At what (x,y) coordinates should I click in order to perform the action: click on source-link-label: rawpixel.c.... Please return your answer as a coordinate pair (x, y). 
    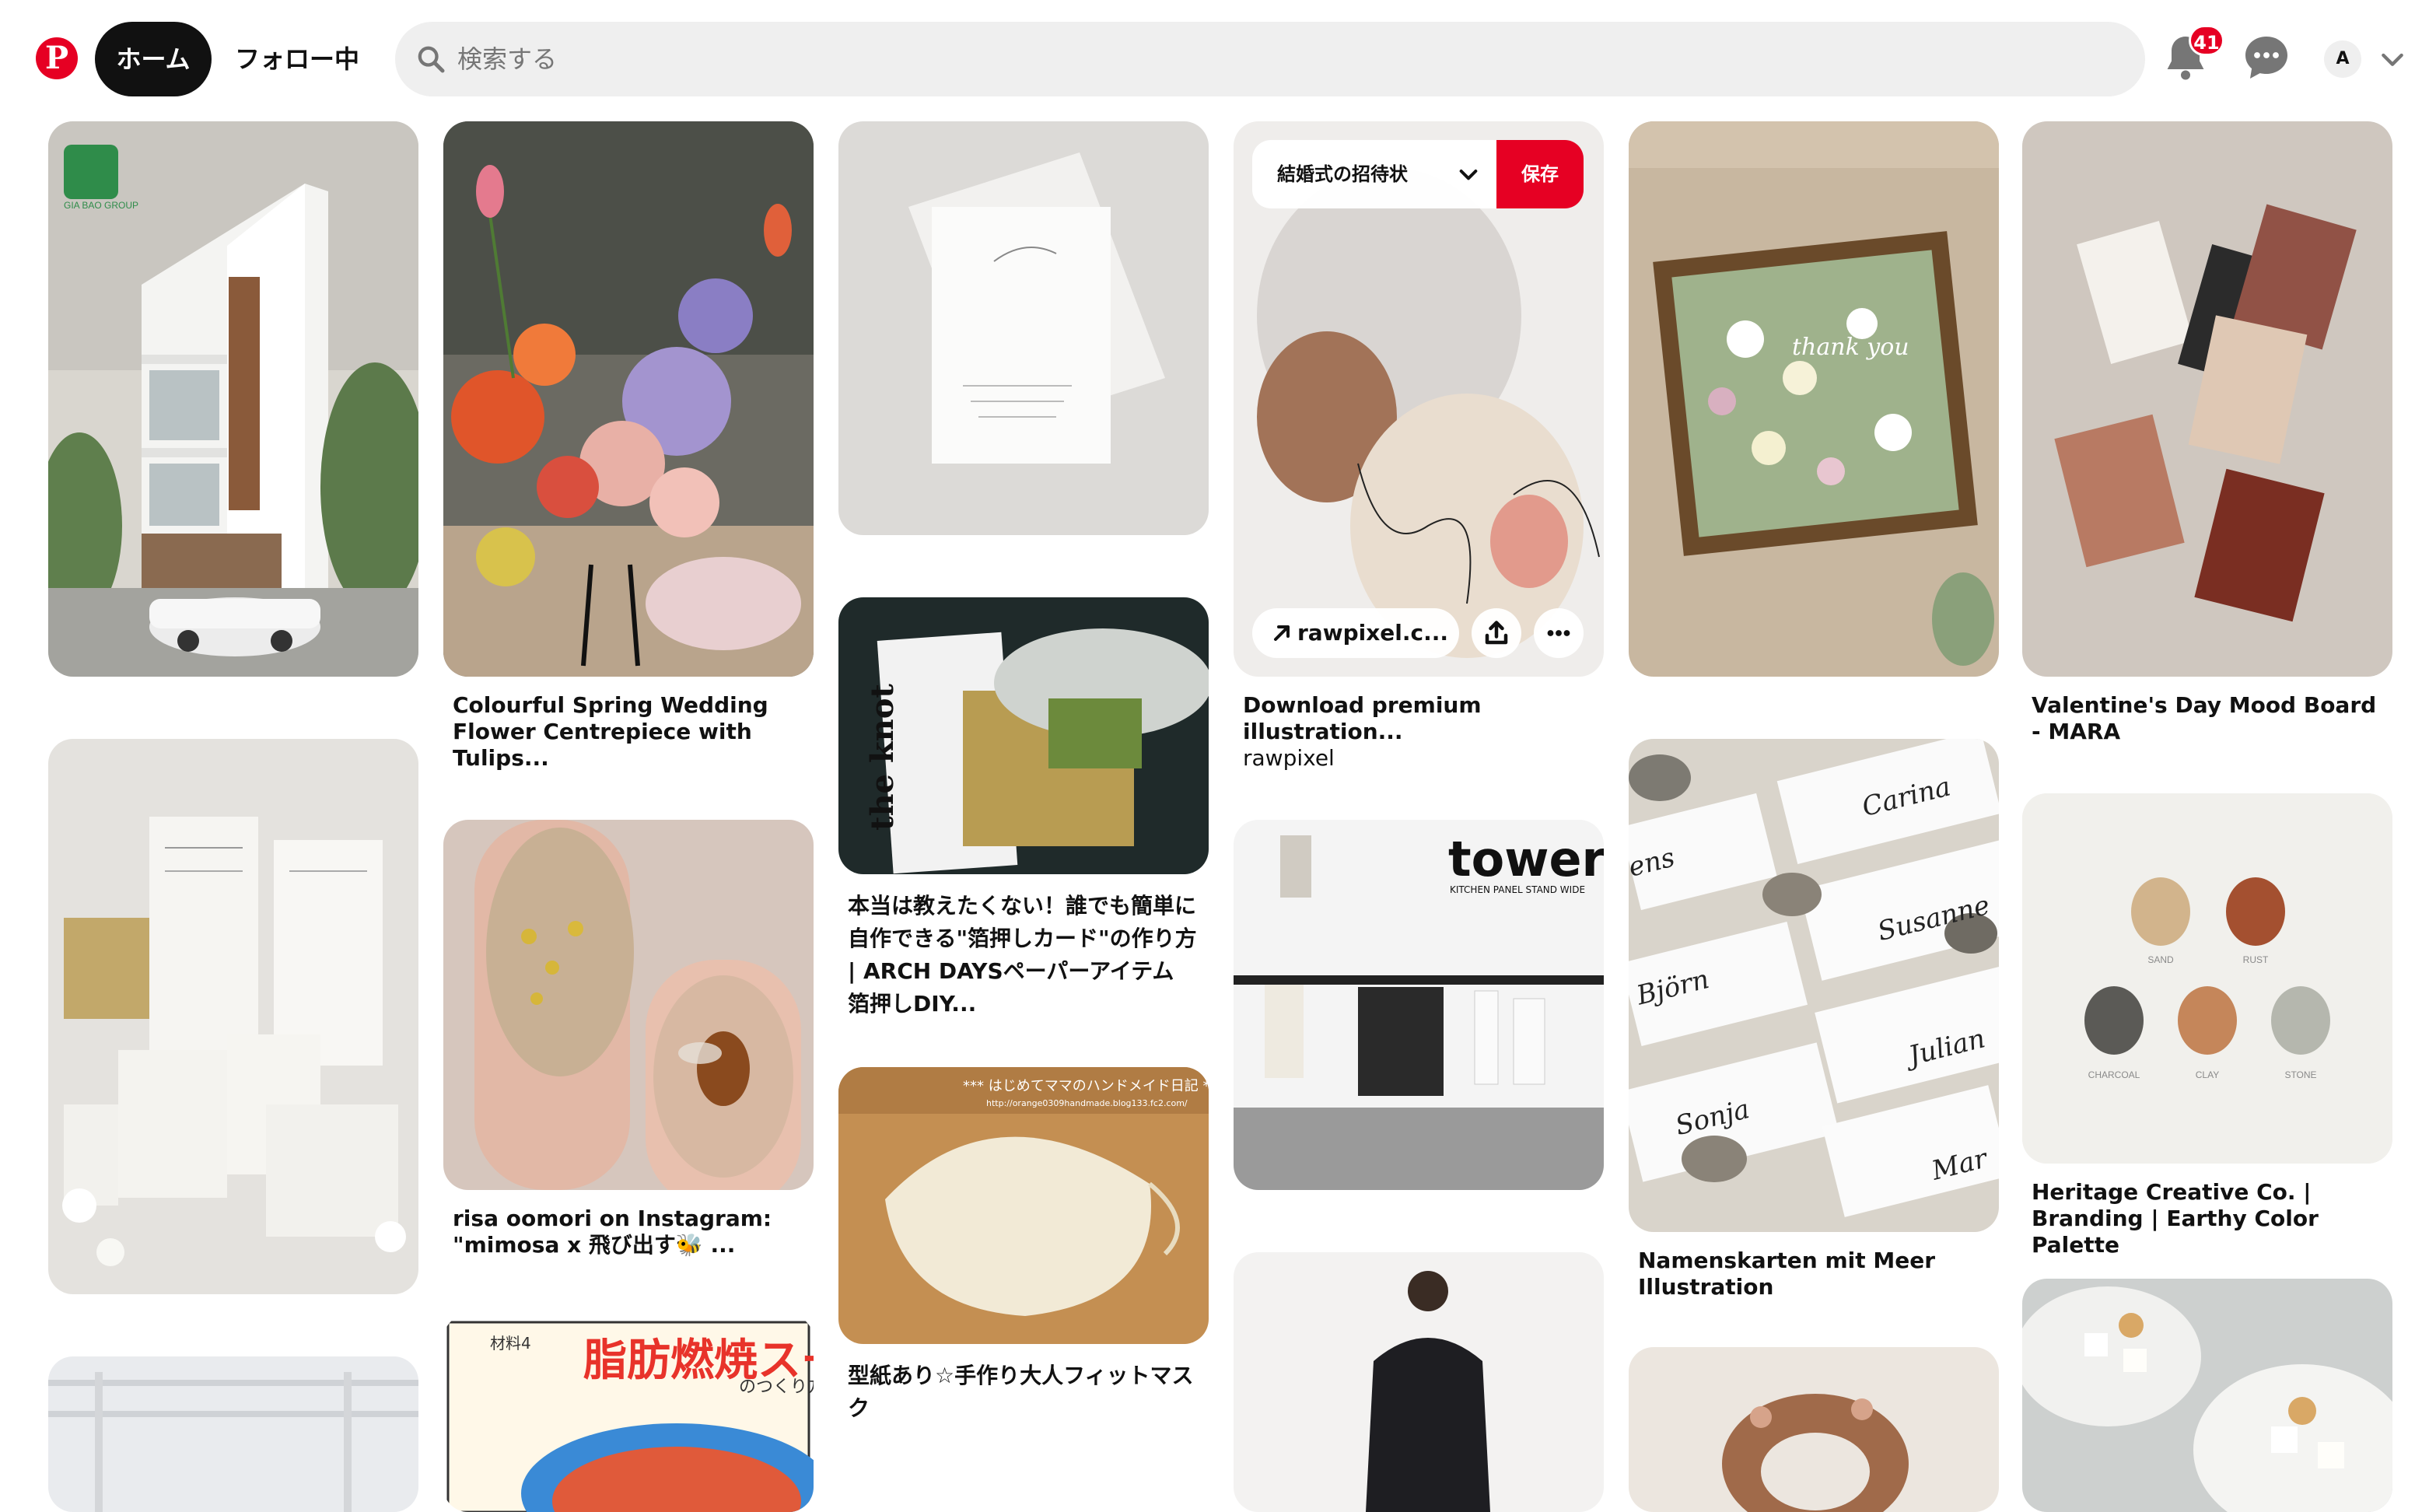
    Looking at the image, I should click on (1373, 633).